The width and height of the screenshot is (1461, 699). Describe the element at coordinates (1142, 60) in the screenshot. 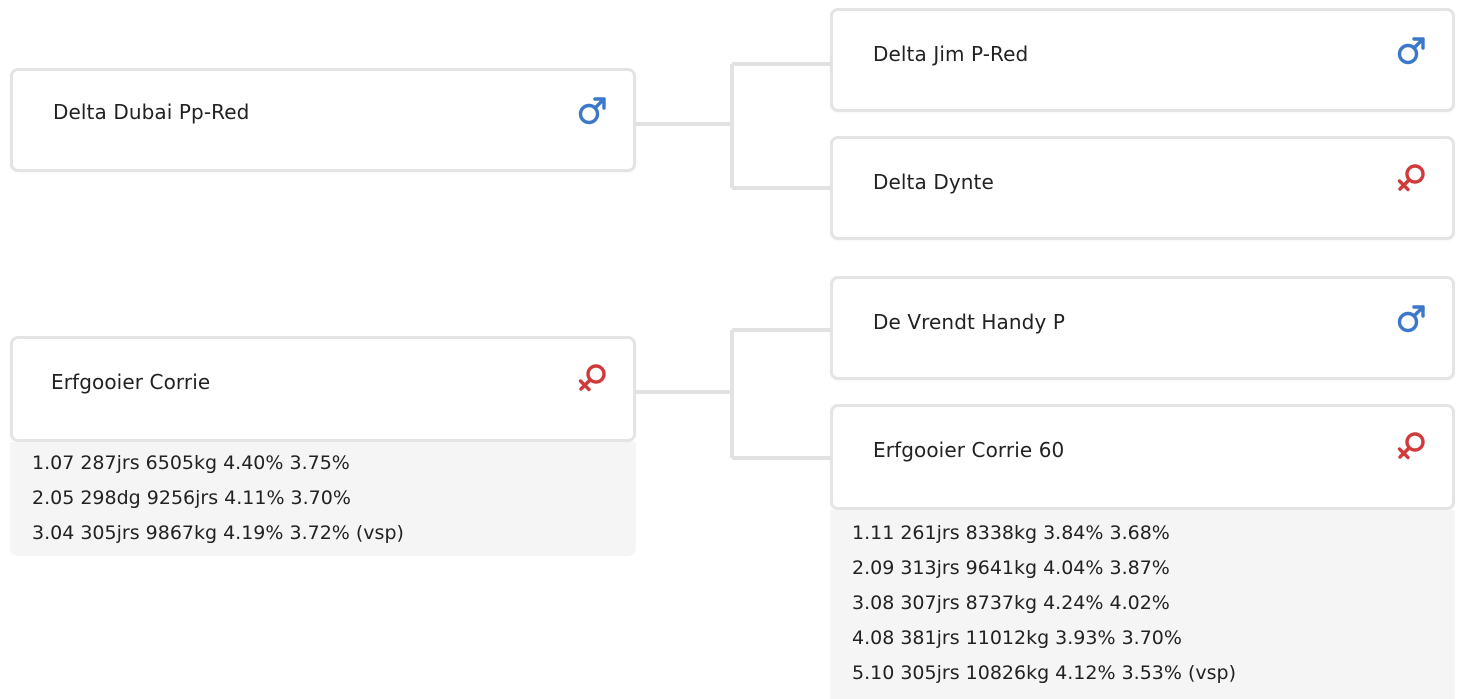

I see `sire-sire-card: Delta Jim P-Red` at that location.